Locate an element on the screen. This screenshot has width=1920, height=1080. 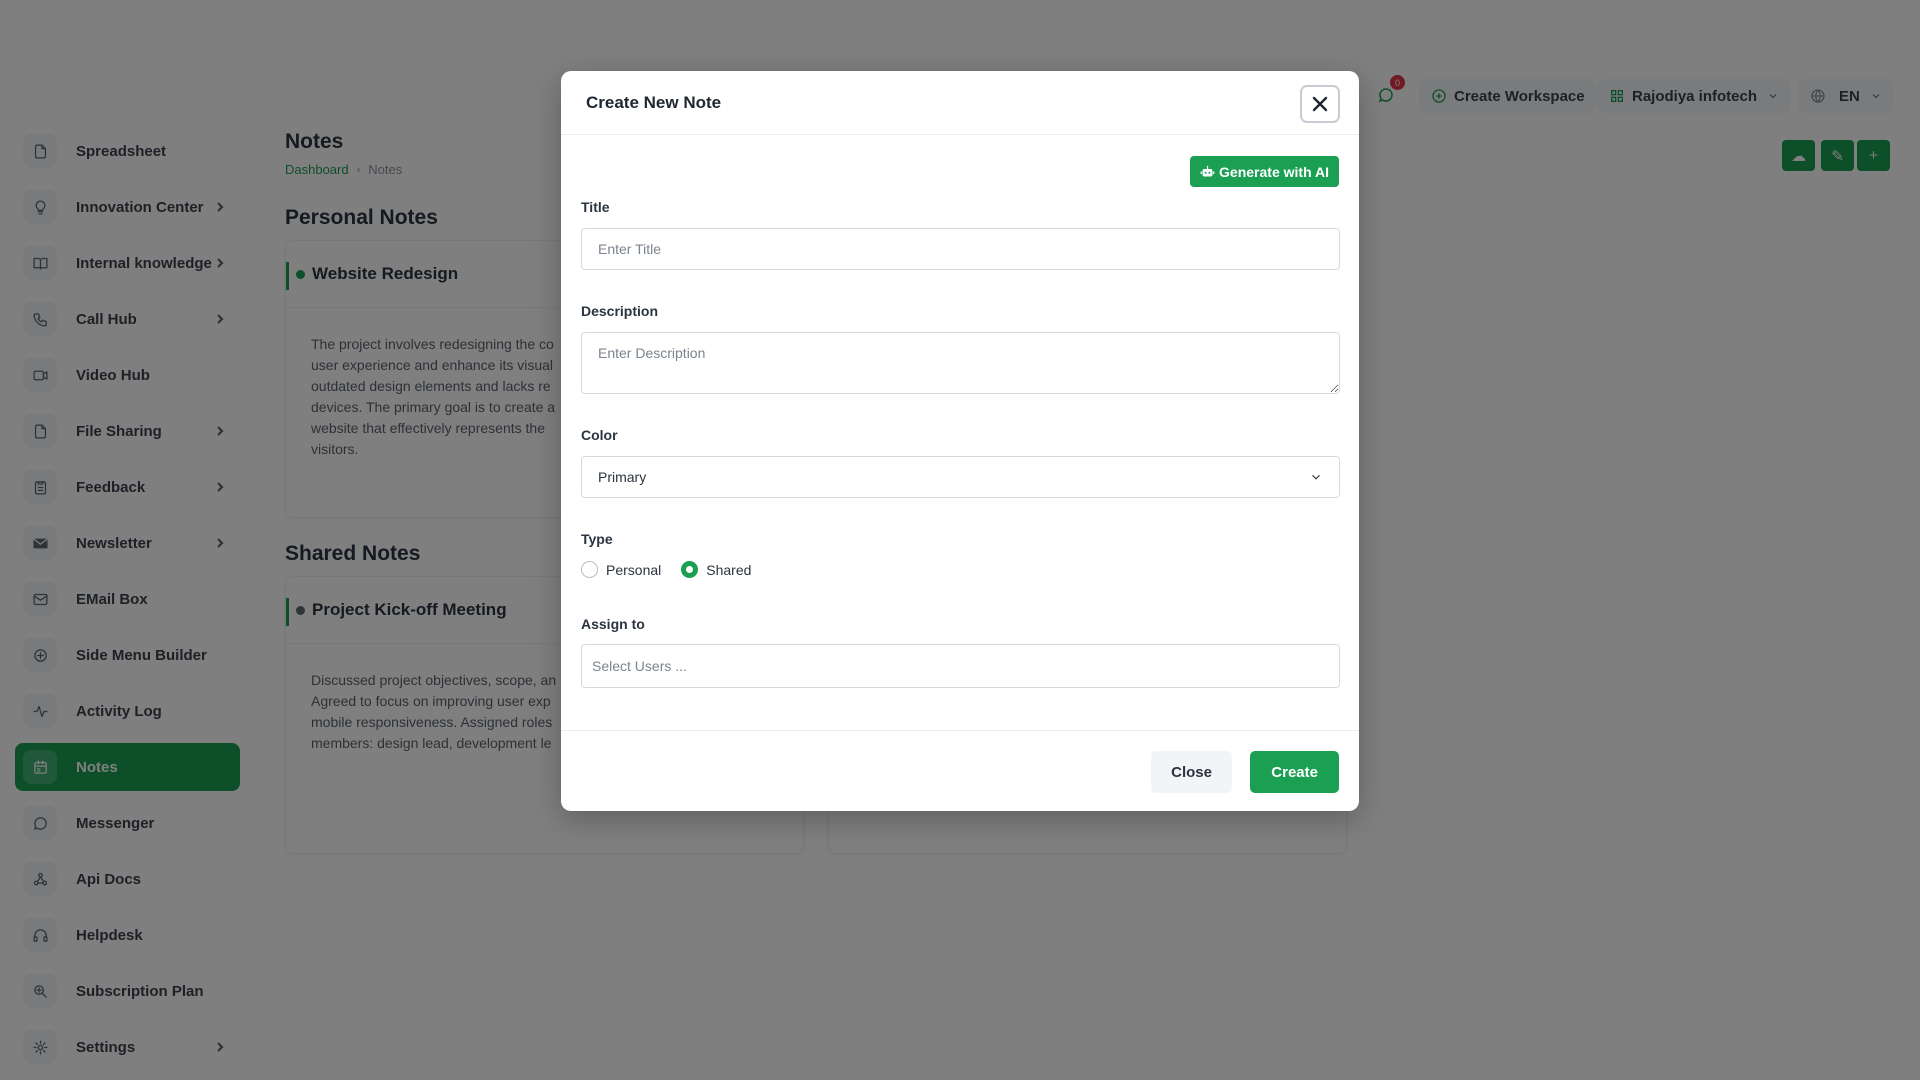
color-select: Primary is located at coordinates (960, 477).